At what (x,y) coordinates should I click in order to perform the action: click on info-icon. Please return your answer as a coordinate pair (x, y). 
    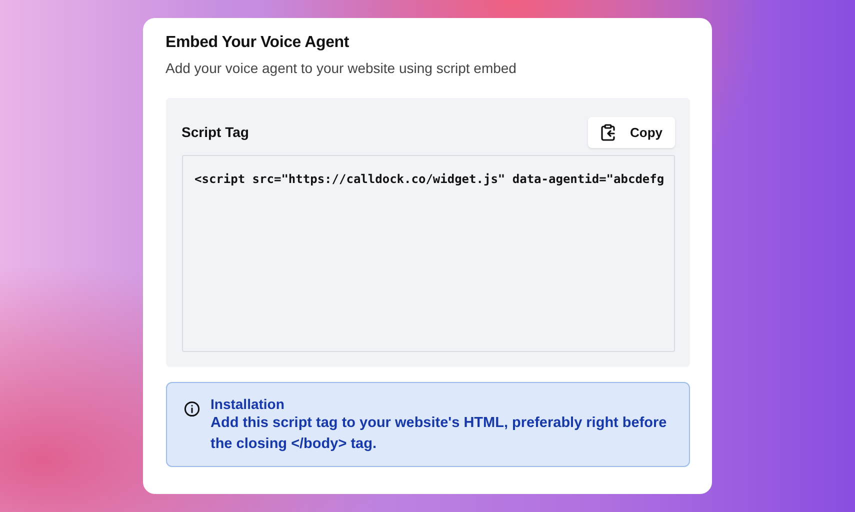
    Looking at the image, I should click on (192, 409).